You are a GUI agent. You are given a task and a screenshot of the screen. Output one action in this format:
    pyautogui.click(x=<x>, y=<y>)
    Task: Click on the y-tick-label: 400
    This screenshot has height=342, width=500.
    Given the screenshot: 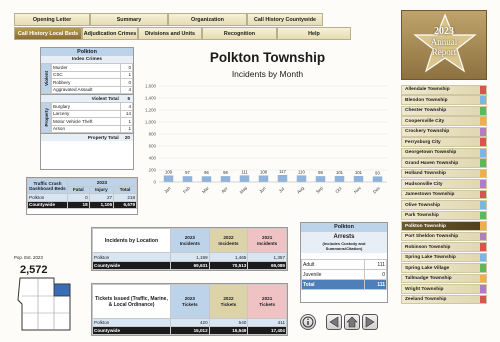 What is the action you would take?
    pyautogui.click(x=153, y=158)
    